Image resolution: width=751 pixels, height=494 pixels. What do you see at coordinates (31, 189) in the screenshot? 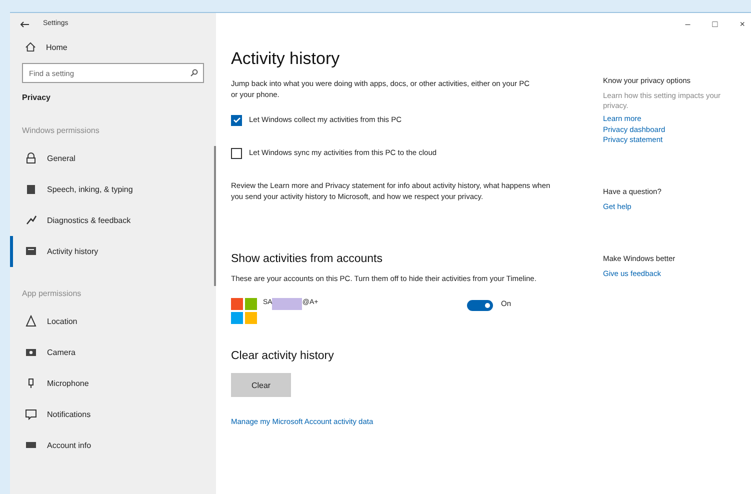
I see `notepad-icon` at bounding box center [31, 189].